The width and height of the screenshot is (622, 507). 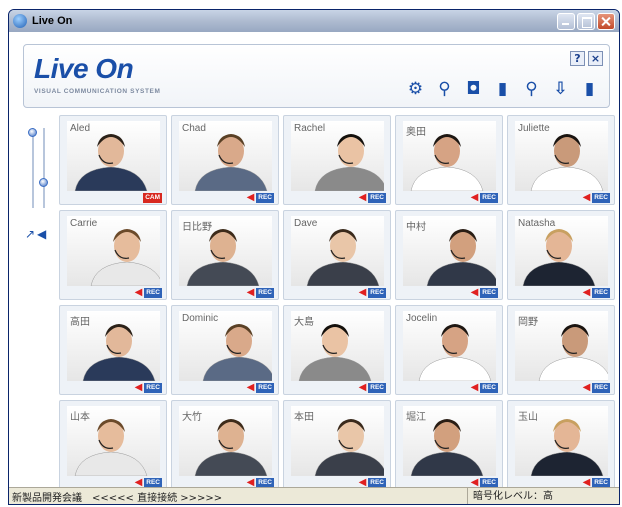 I want to click on help-buttons: ? ×, so click(x=586, y=58).